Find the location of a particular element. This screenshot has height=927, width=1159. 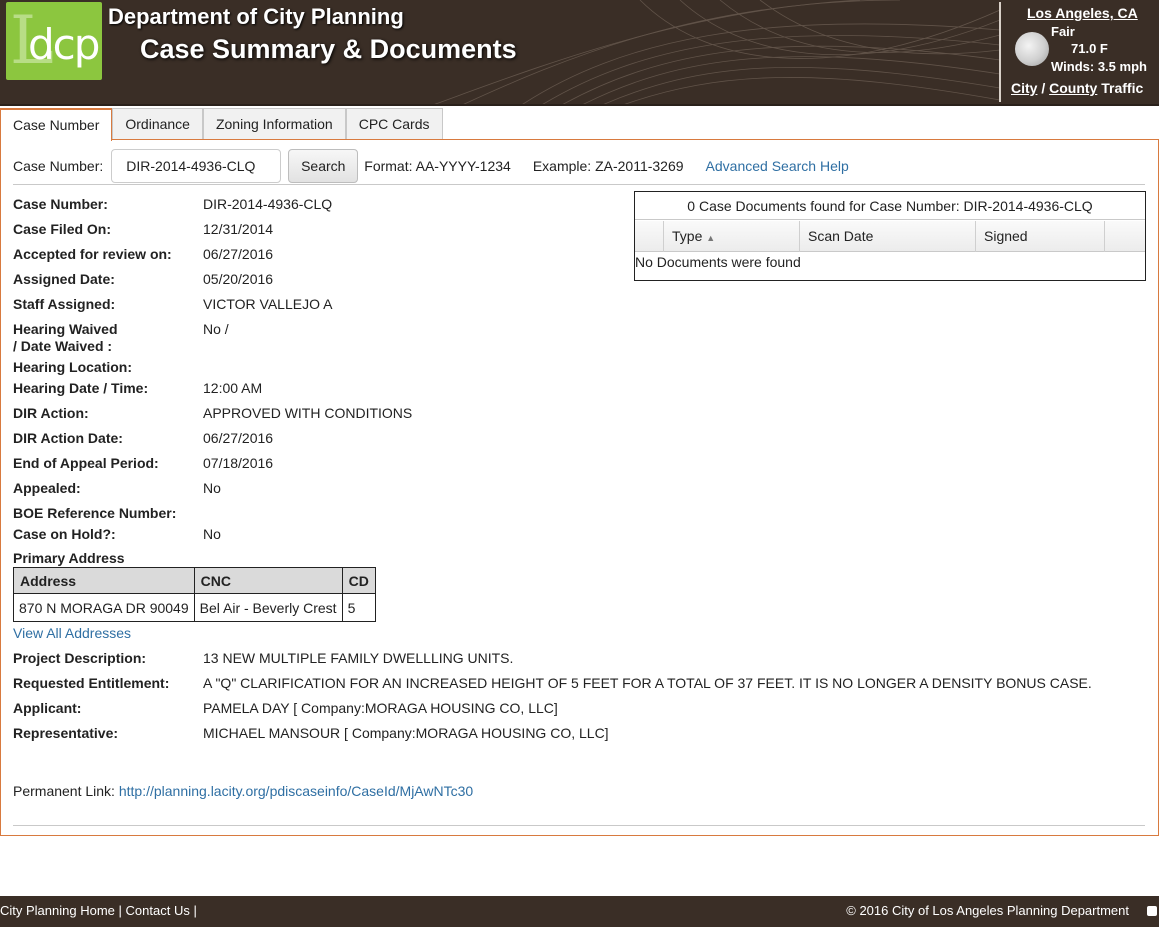

detail-label: End of Appeal Period: is located at coordinates (86, 463).